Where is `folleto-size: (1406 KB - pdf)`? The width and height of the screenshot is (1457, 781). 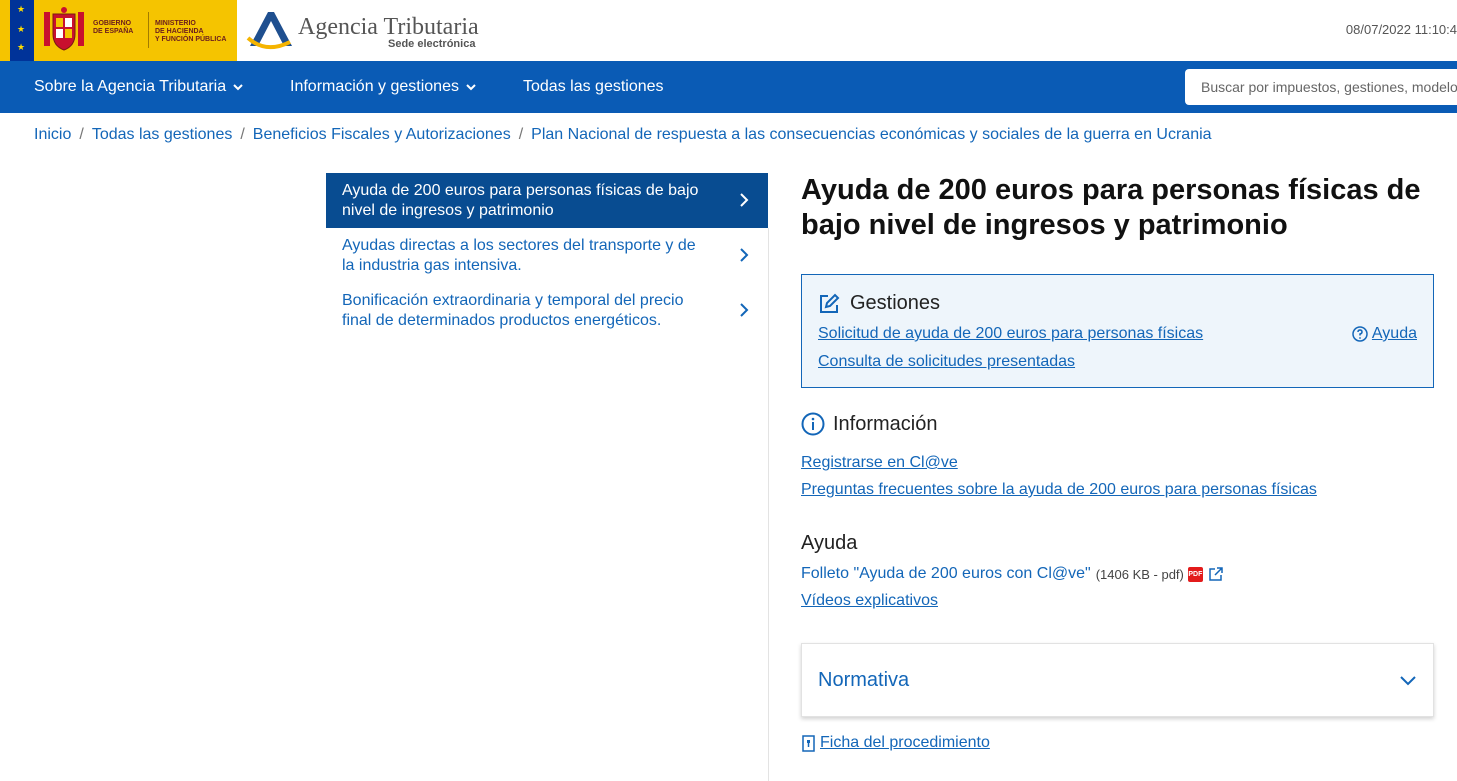
folleto-size: (1406 KB - pdf) is located at coordinates (1139, 574).